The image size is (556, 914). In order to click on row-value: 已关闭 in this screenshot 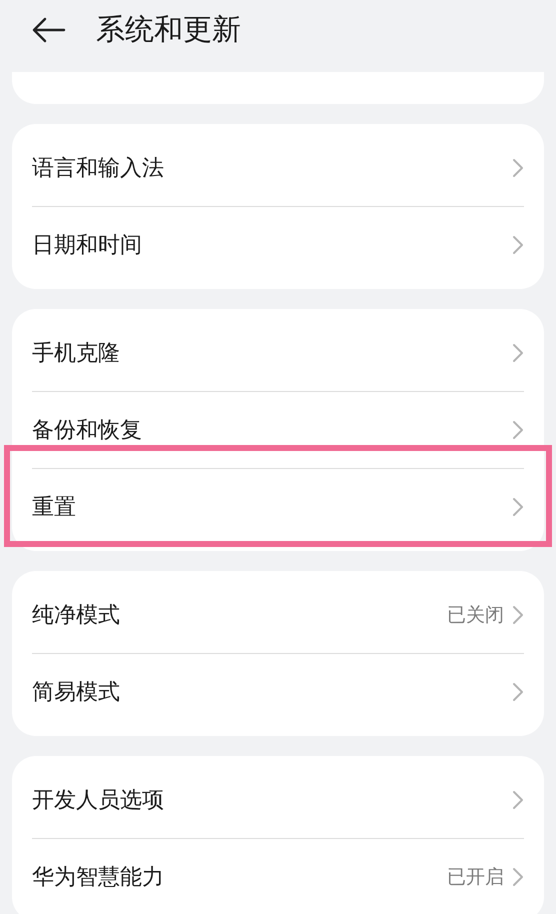, I will do `click(475, 615)`.